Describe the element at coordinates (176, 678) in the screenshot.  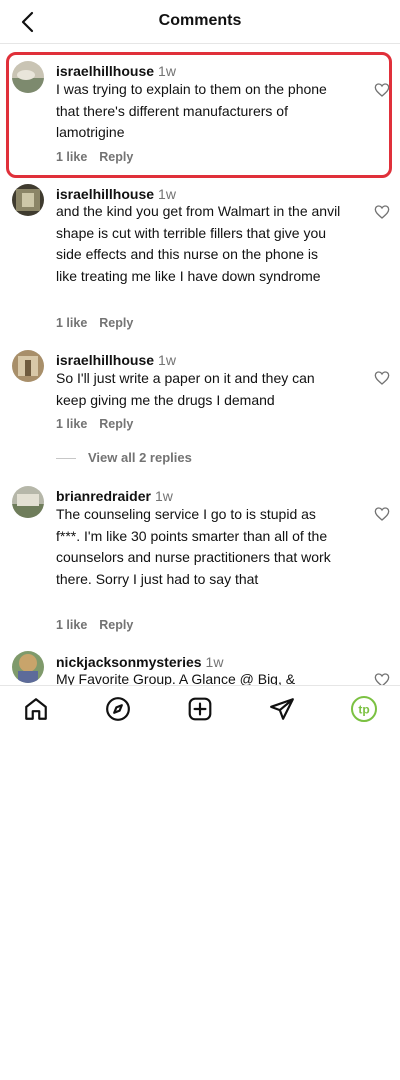
I see `comment-text: My Favorite Group. A Glance @ Big, &` at that location.